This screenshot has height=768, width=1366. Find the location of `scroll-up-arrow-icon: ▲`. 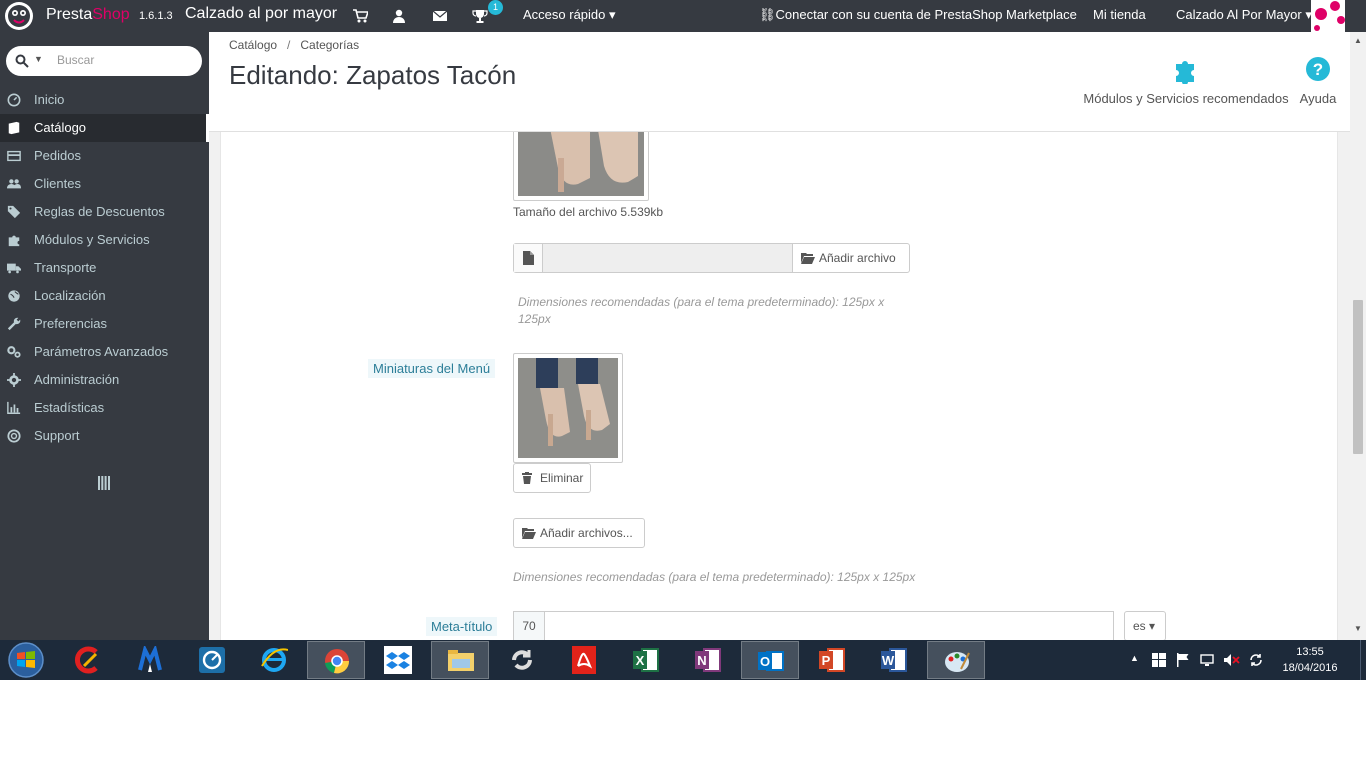

scroll-up-arrow-icon: ▲ is located at coordinates (1358, 40).